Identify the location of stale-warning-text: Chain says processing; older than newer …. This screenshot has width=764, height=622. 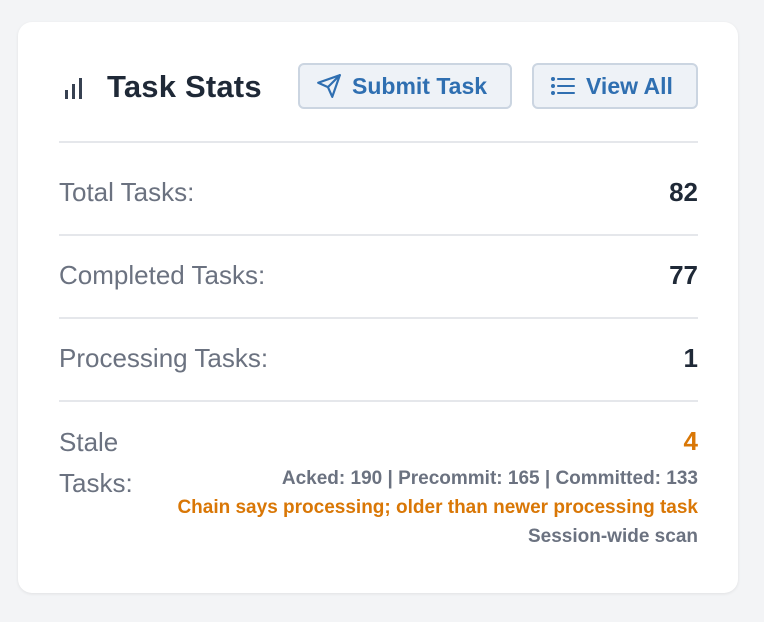
(437, 507).